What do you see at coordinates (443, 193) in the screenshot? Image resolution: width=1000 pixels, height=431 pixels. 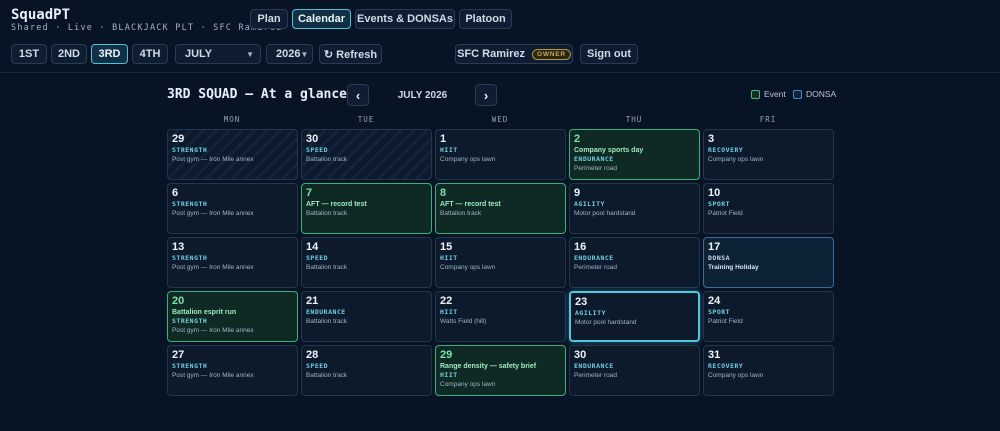 I see `day-number: 8` at bounding box center [443, 193].